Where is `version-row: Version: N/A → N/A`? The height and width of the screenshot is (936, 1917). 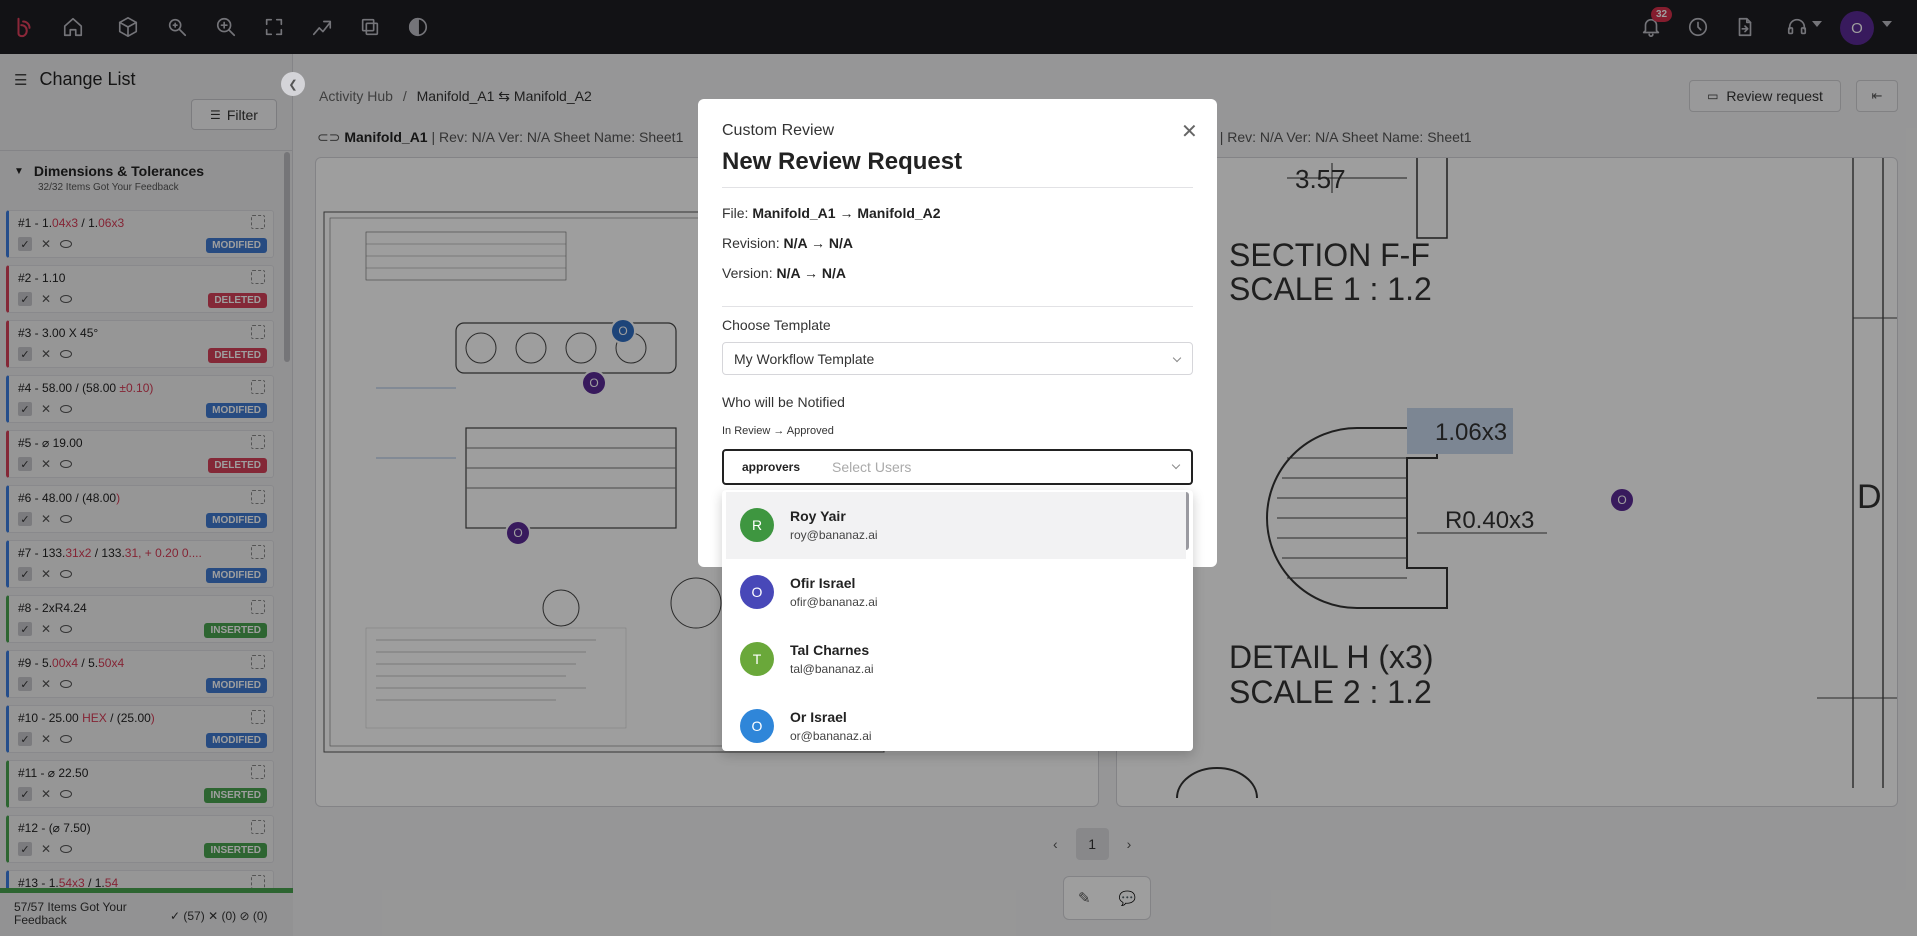
version-row: Version: N/A → N/A is located at coordinates (784, 273).